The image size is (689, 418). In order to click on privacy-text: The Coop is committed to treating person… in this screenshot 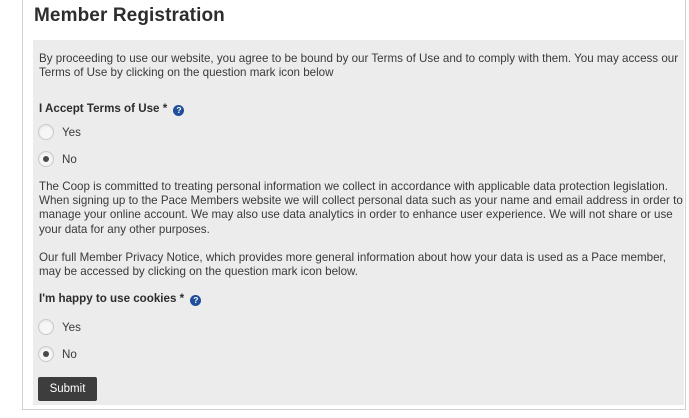, I will do `click(361, 208)`.